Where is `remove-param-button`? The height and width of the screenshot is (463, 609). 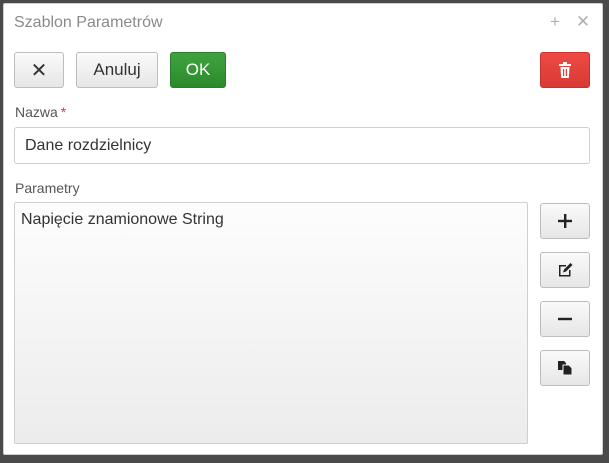 remove-param-button is located at coordinates (565, 319).